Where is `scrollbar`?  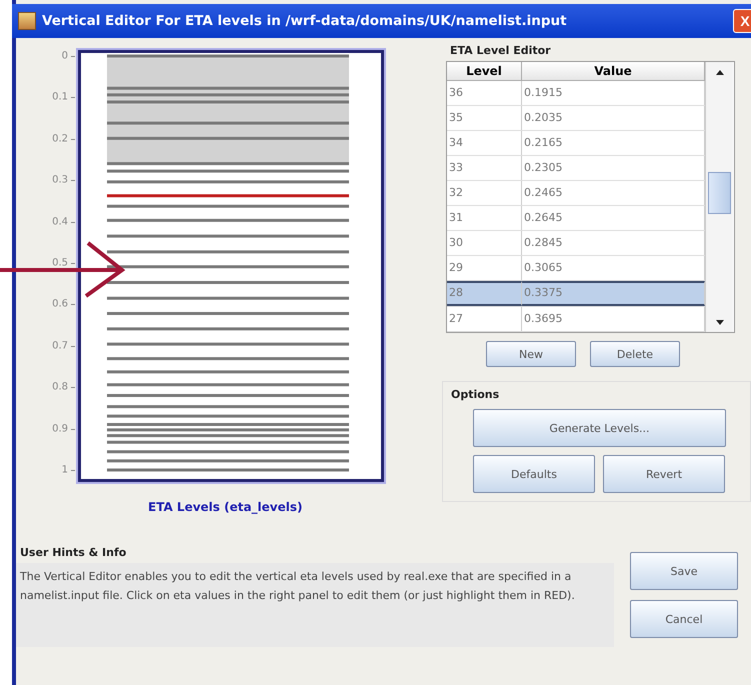 scrollbar is located at coordinates (719, 197).